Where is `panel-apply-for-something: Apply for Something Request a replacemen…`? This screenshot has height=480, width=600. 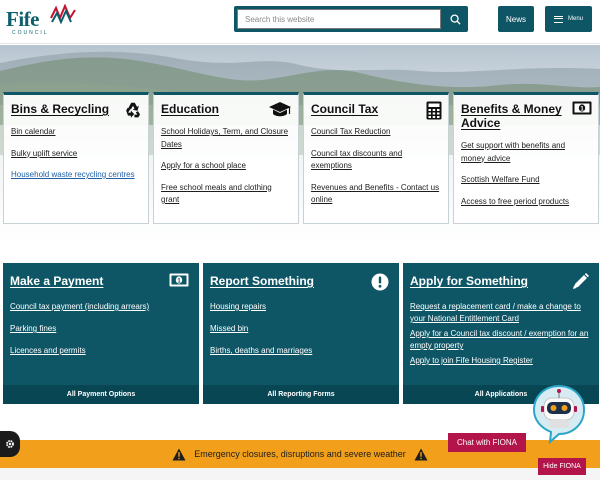 panel-apply-for-something: Apply for Something Request a replacemen… is located at coordinates (501, 333).